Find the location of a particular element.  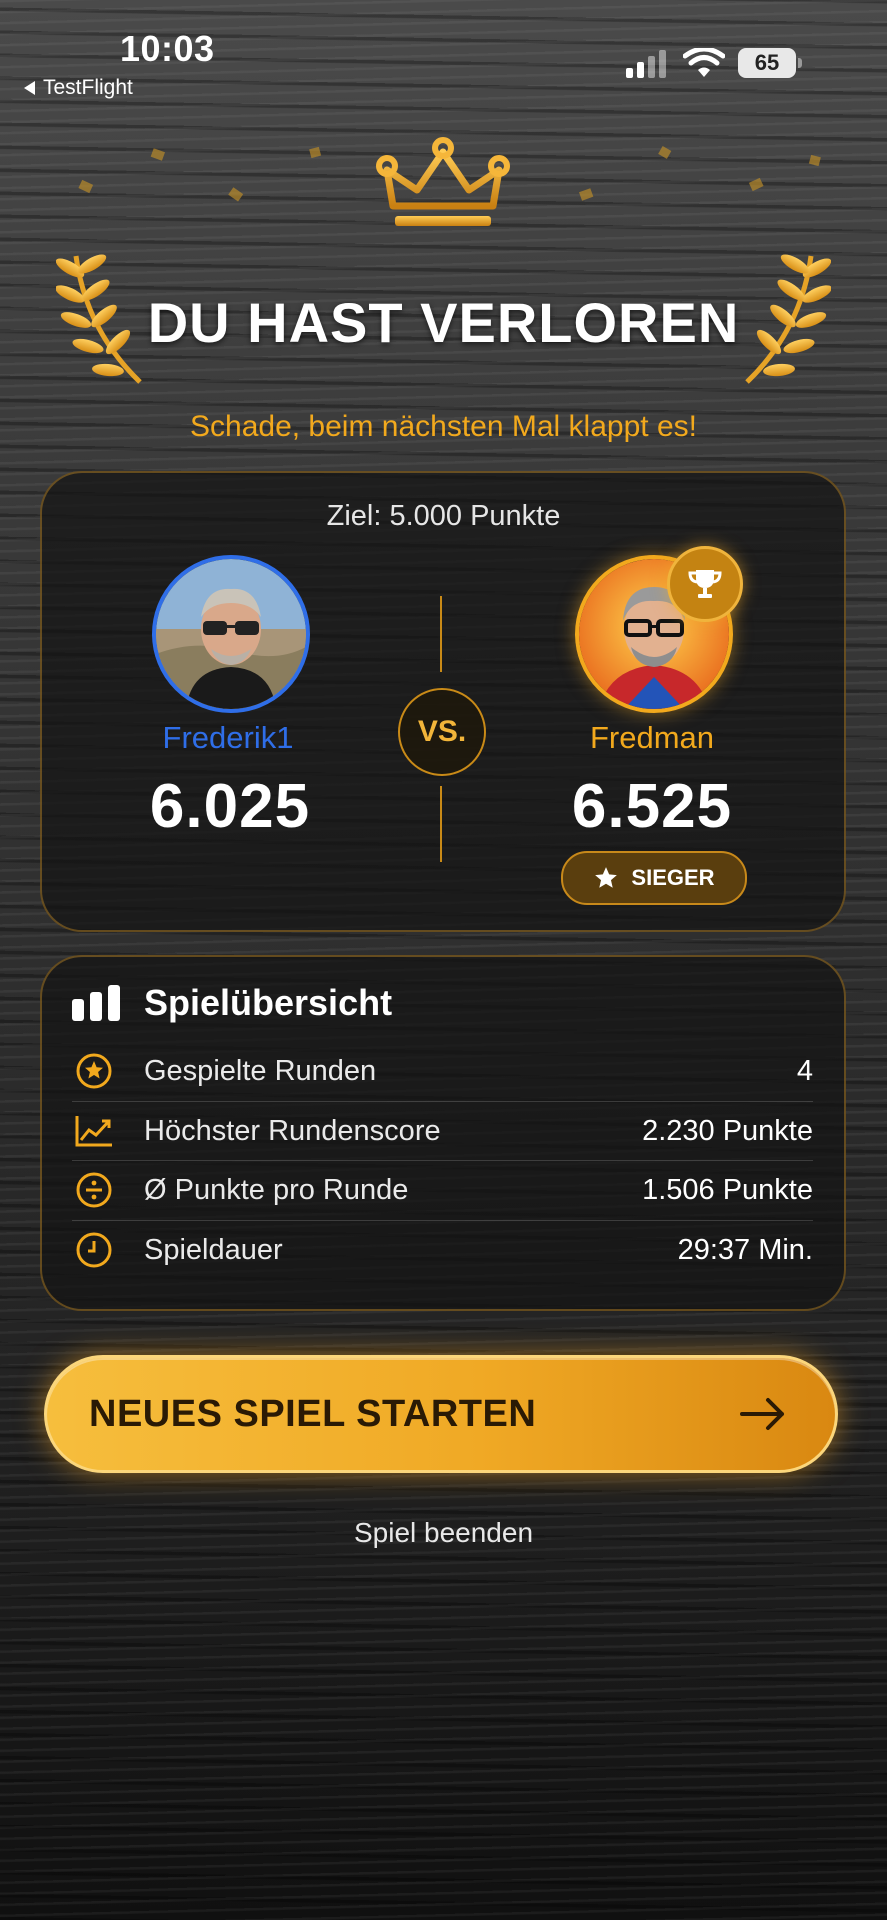

summary-row-label: Ø Punkte pro Runde is located at coordinates (276, 1189).